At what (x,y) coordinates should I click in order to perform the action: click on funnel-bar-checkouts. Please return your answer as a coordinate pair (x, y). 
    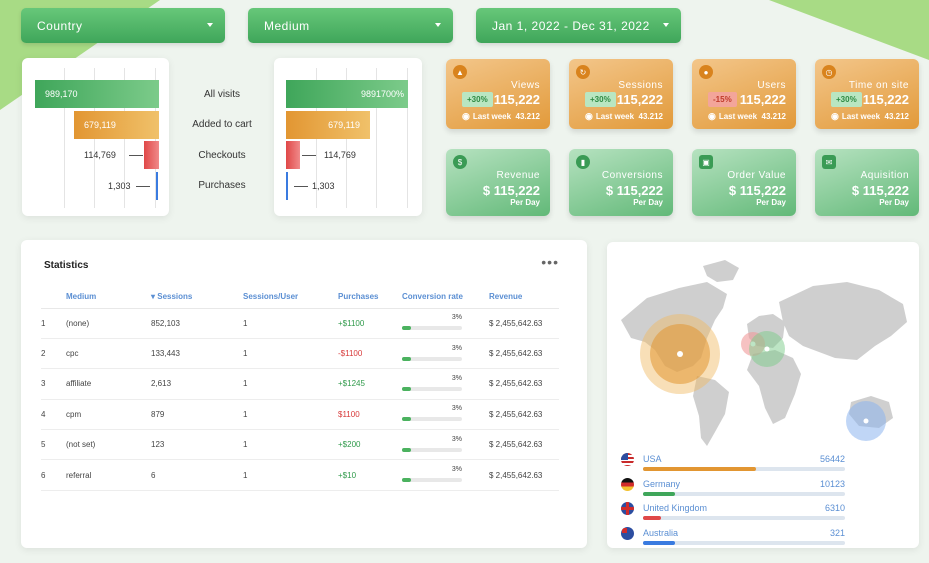
    Looking at the image, I should click on (151, 155).